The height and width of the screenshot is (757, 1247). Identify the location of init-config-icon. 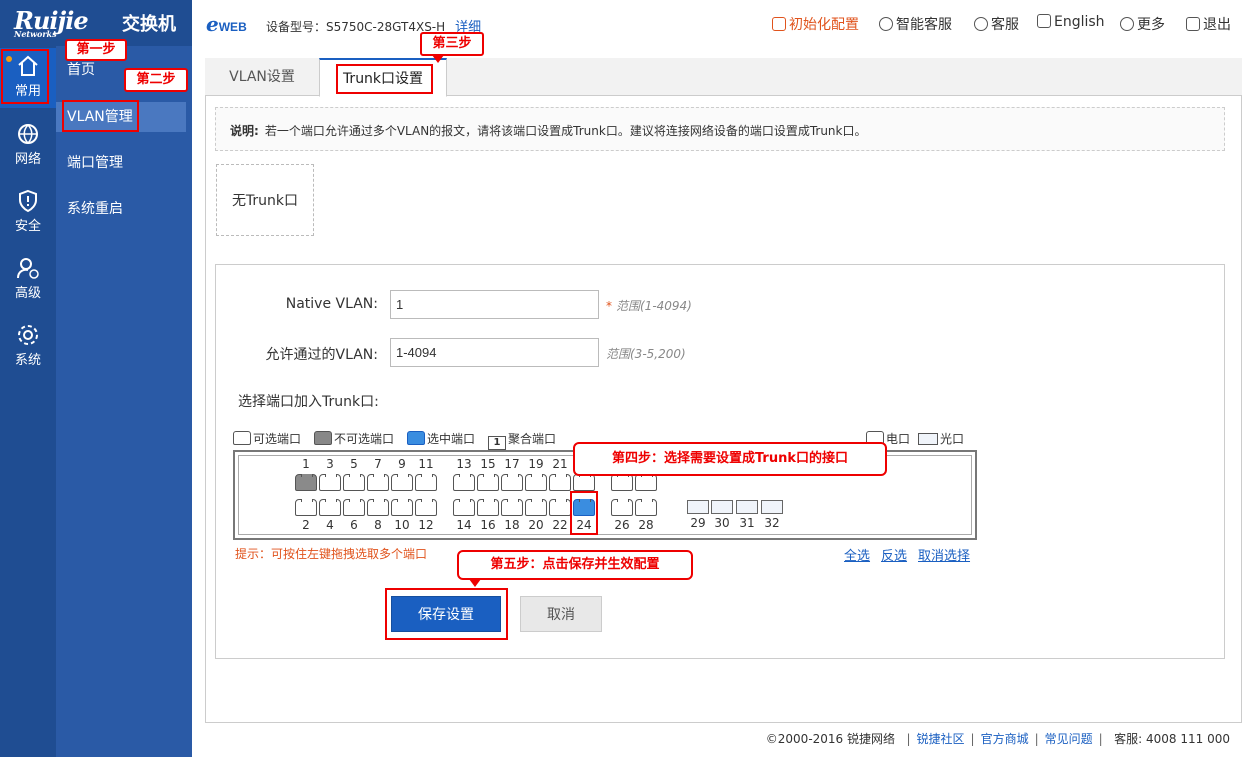
(779, 24).